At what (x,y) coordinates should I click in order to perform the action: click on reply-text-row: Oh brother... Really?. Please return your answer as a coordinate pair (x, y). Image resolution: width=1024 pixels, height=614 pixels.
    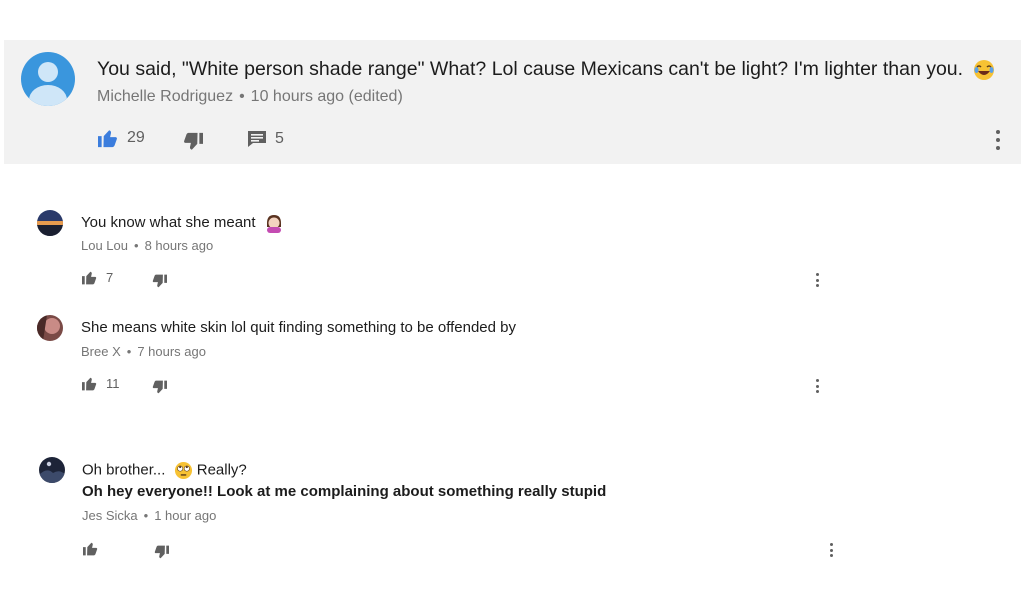
    Looking at the image, I should click on (164, 470).